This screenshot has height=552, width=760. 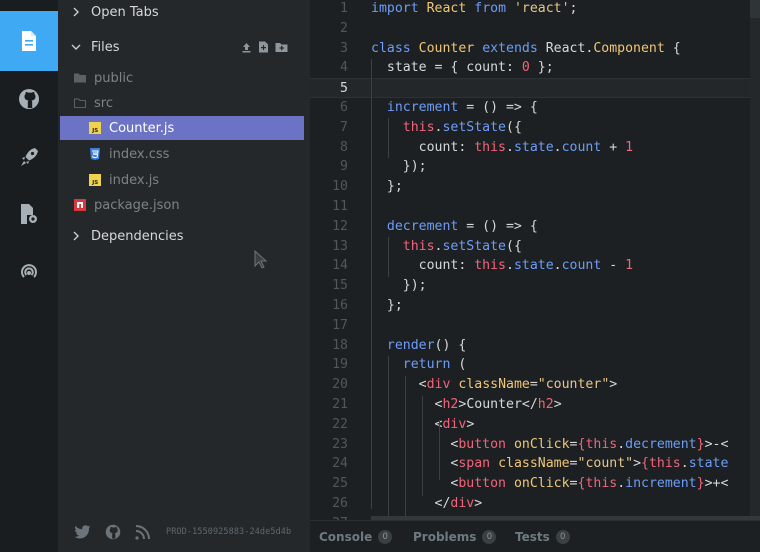 I want to click on open-tabs-section: Open Tabs, so click(x=184, y=12).